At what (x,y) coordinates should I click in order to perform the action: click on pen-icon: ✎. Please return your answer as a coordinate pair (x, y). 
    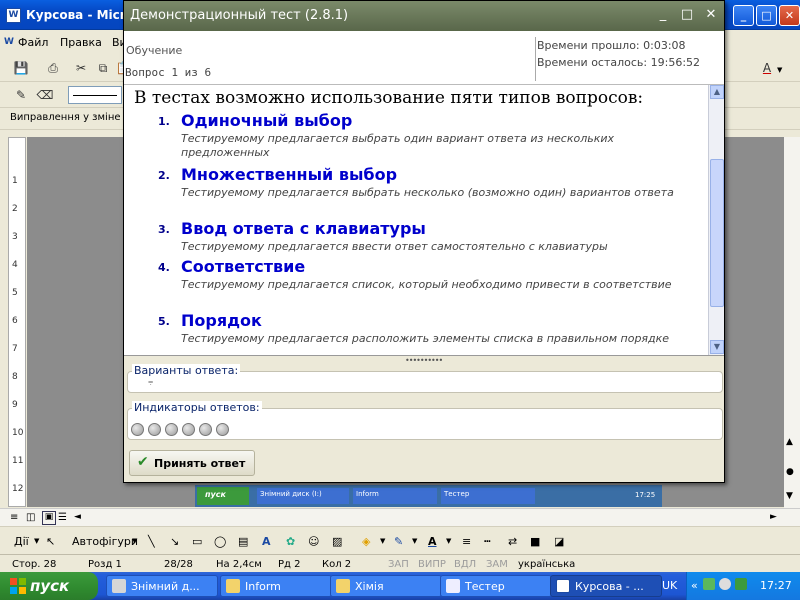
    Looking at the image, I should click on (21, 95).